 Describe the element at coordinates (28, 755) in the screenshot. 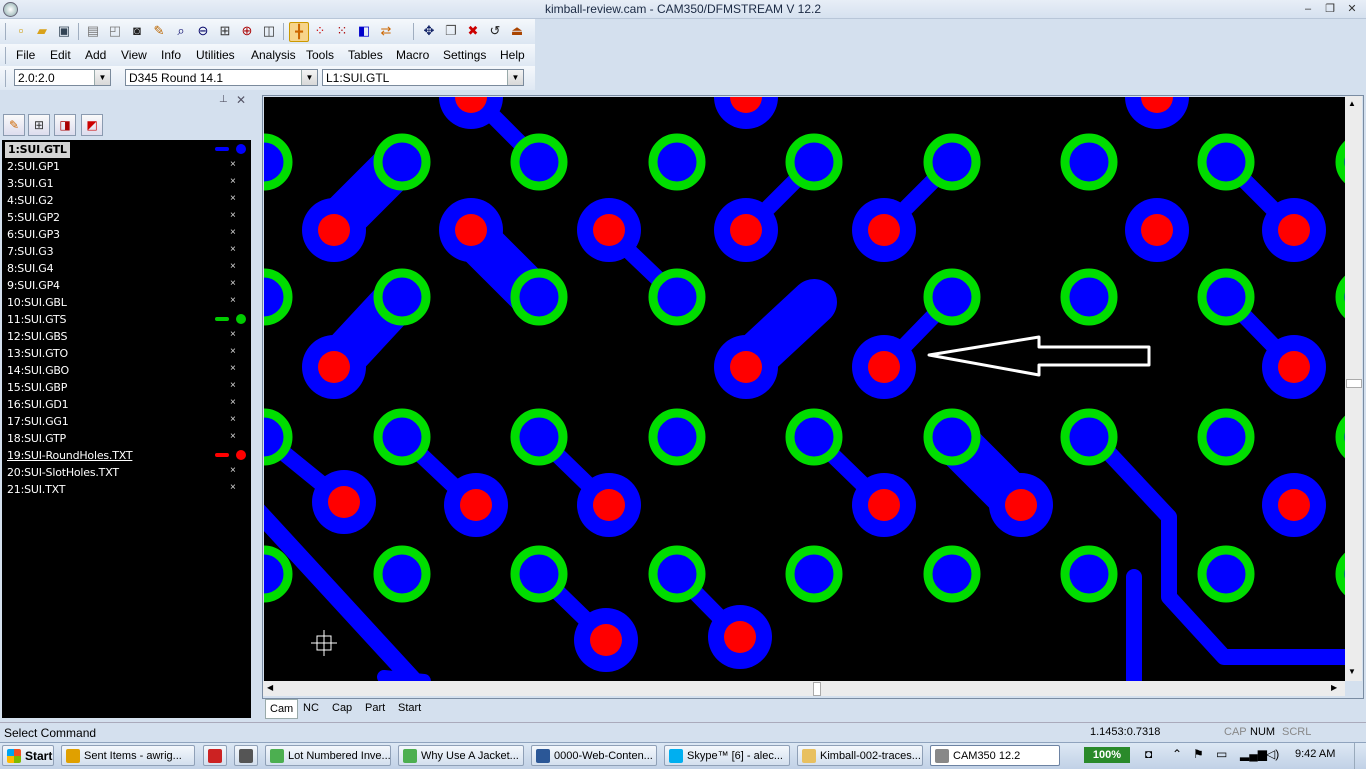

I see `start-button: Start` at that location.